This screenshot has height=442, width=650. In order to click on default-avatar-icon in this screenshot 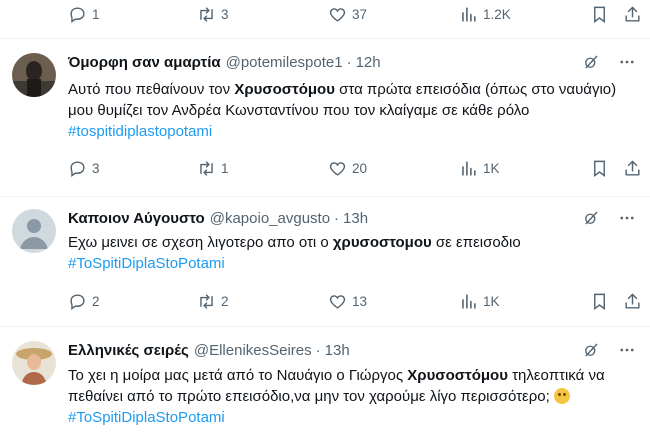, I will do `click(34, 231)`.